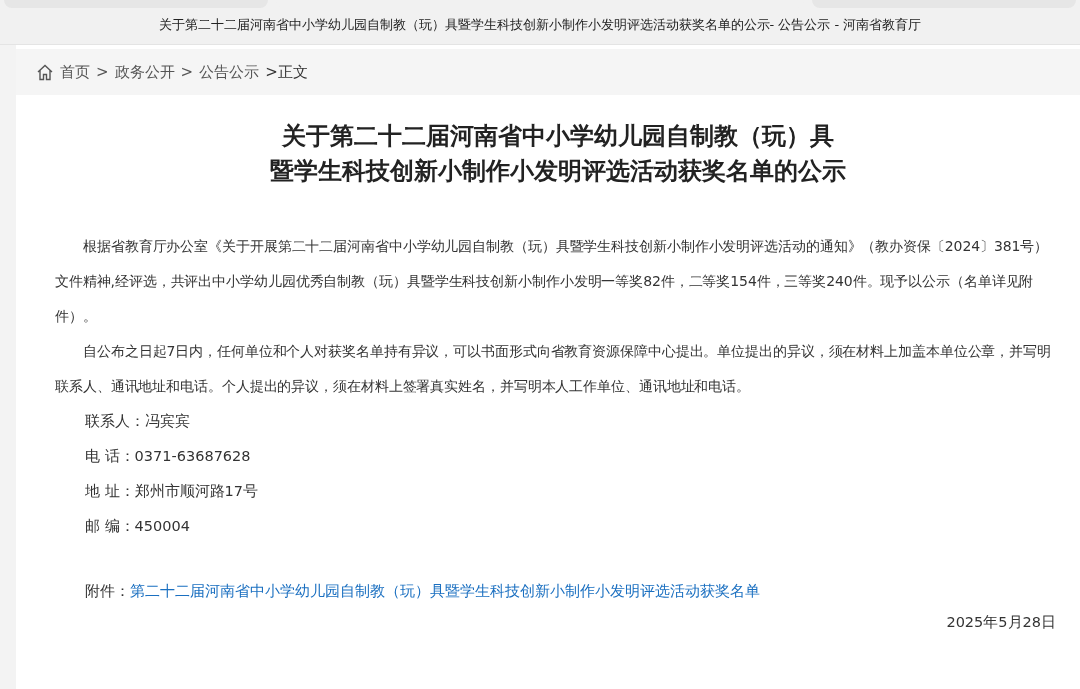  What do you see at coordinates (445, 591) in the screenshot?
I see `attachment-link: 第二十二届河南省中小学幼儿园自制教（玩）具暨学生科技创新小制作小发明评选活动获奖名单` at bounding box center [445, 591].